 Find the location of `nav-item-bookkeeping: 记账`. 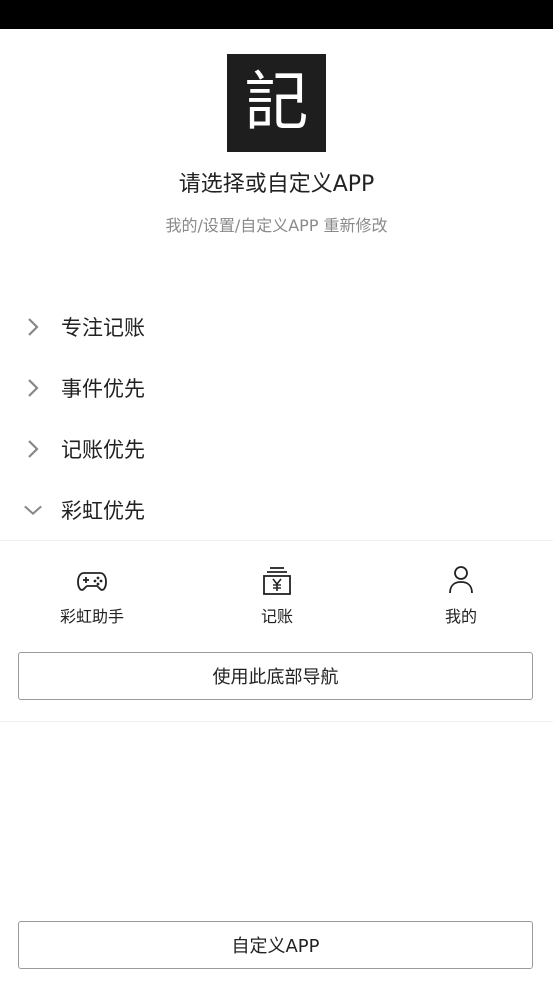

nav-item-bookkeeping: 记账 is located at coordinates (277, 595).